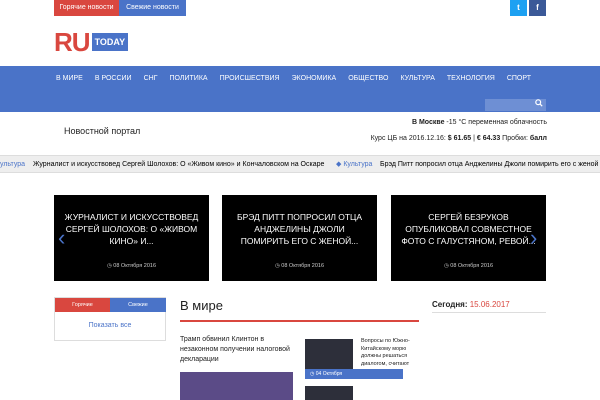  What do you see at coordinates (489, 312) in the screenshot?
I see `today-divider` at bounding box center [489, 312].